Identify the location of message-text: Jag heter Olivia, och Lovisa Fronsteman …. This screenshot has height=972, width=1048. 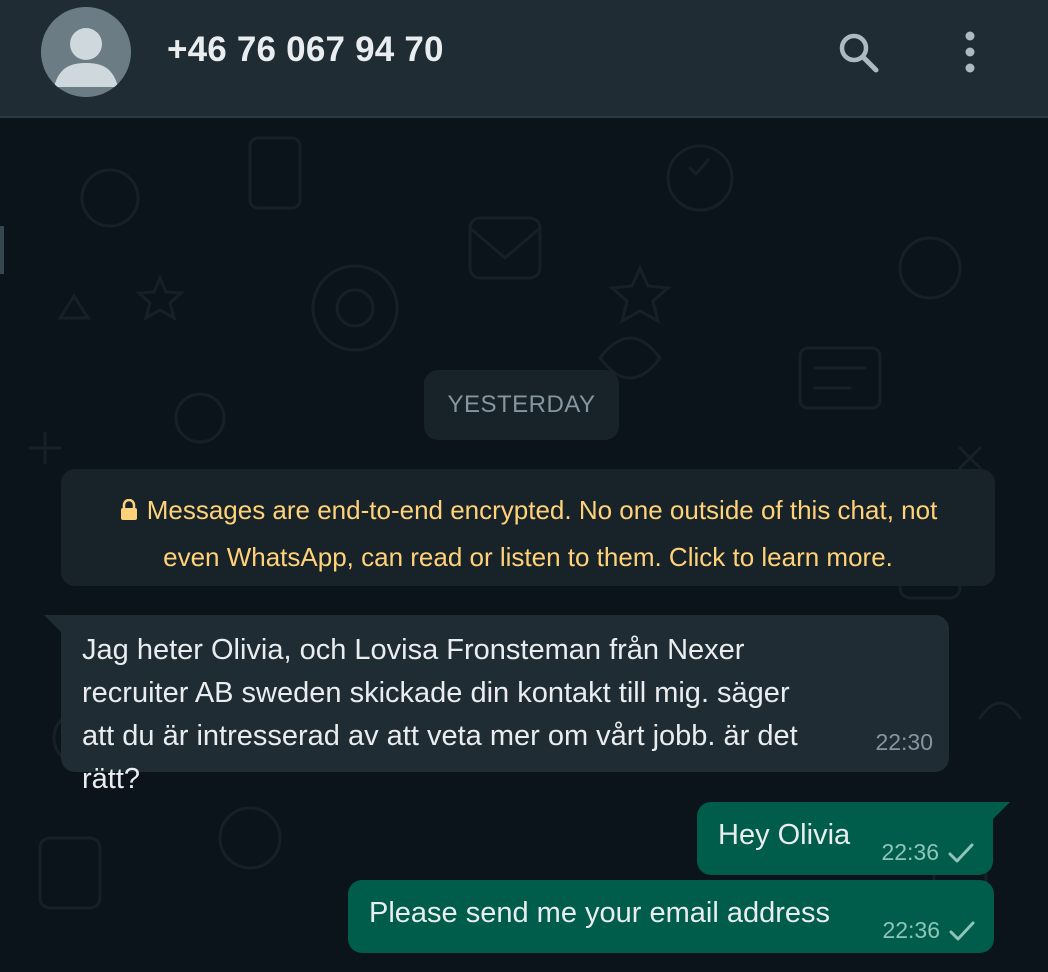
(440, 714).